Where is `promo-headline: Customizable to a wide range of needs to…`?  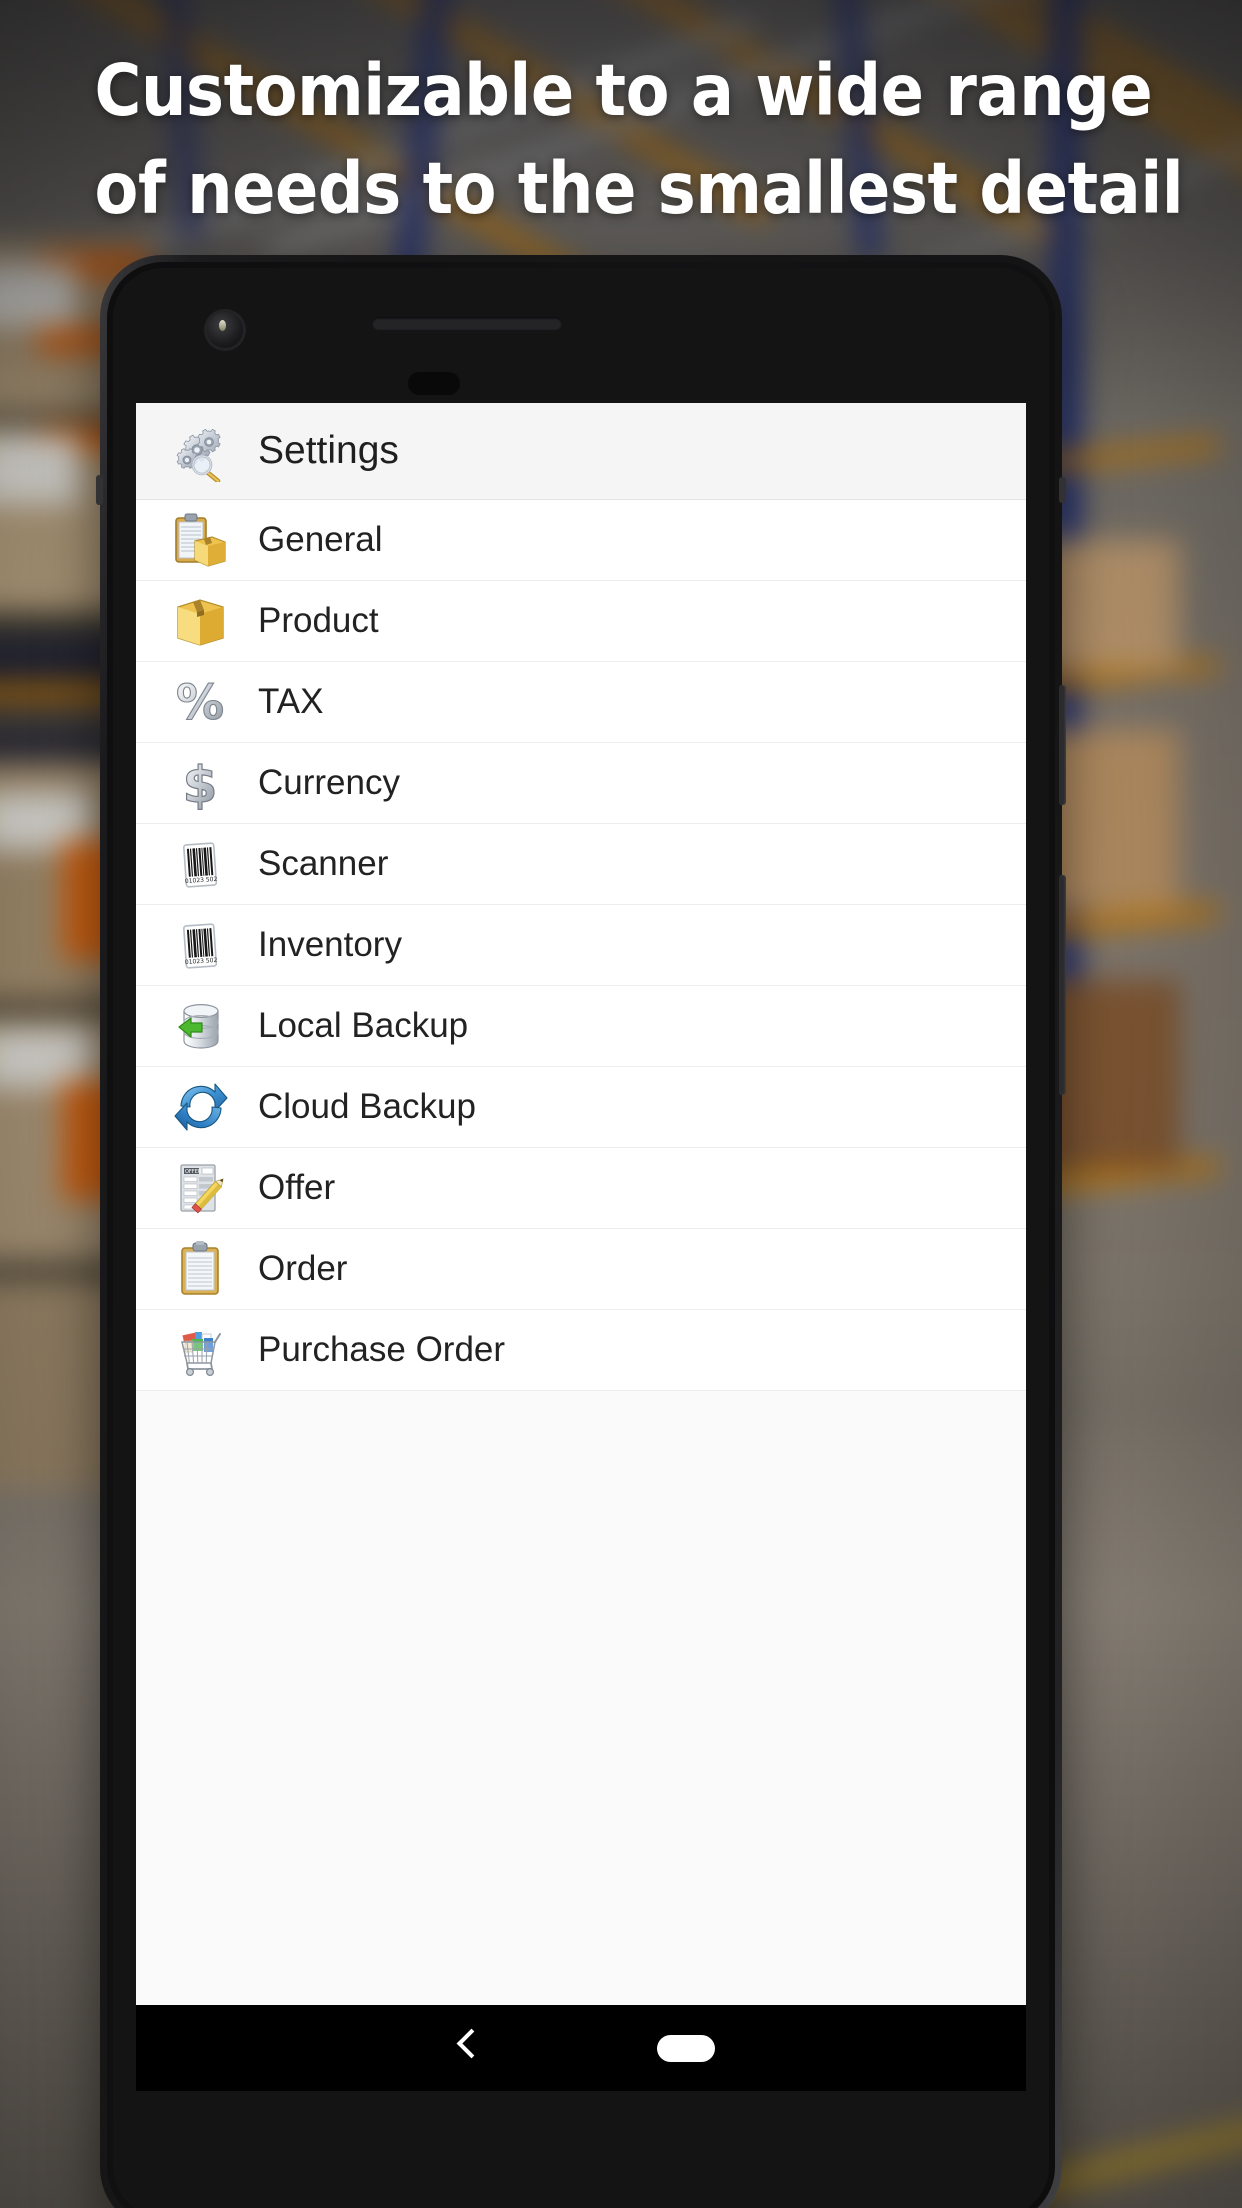
promo-headline: Customizable to a wide range of needs to… is located at coordinates (623, 140).